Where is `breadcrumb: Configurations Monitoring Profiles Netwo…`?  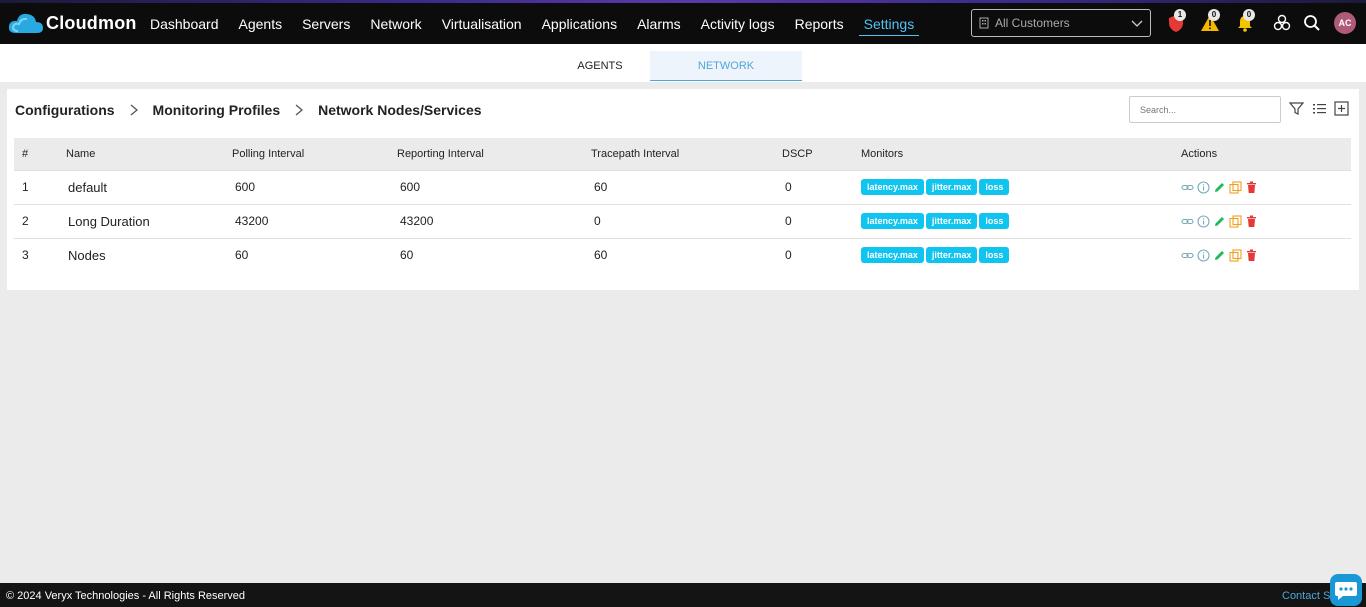
breadcrumb: Configurations Monitoring Profiles Netwo… is located at coordinates (248, 110).